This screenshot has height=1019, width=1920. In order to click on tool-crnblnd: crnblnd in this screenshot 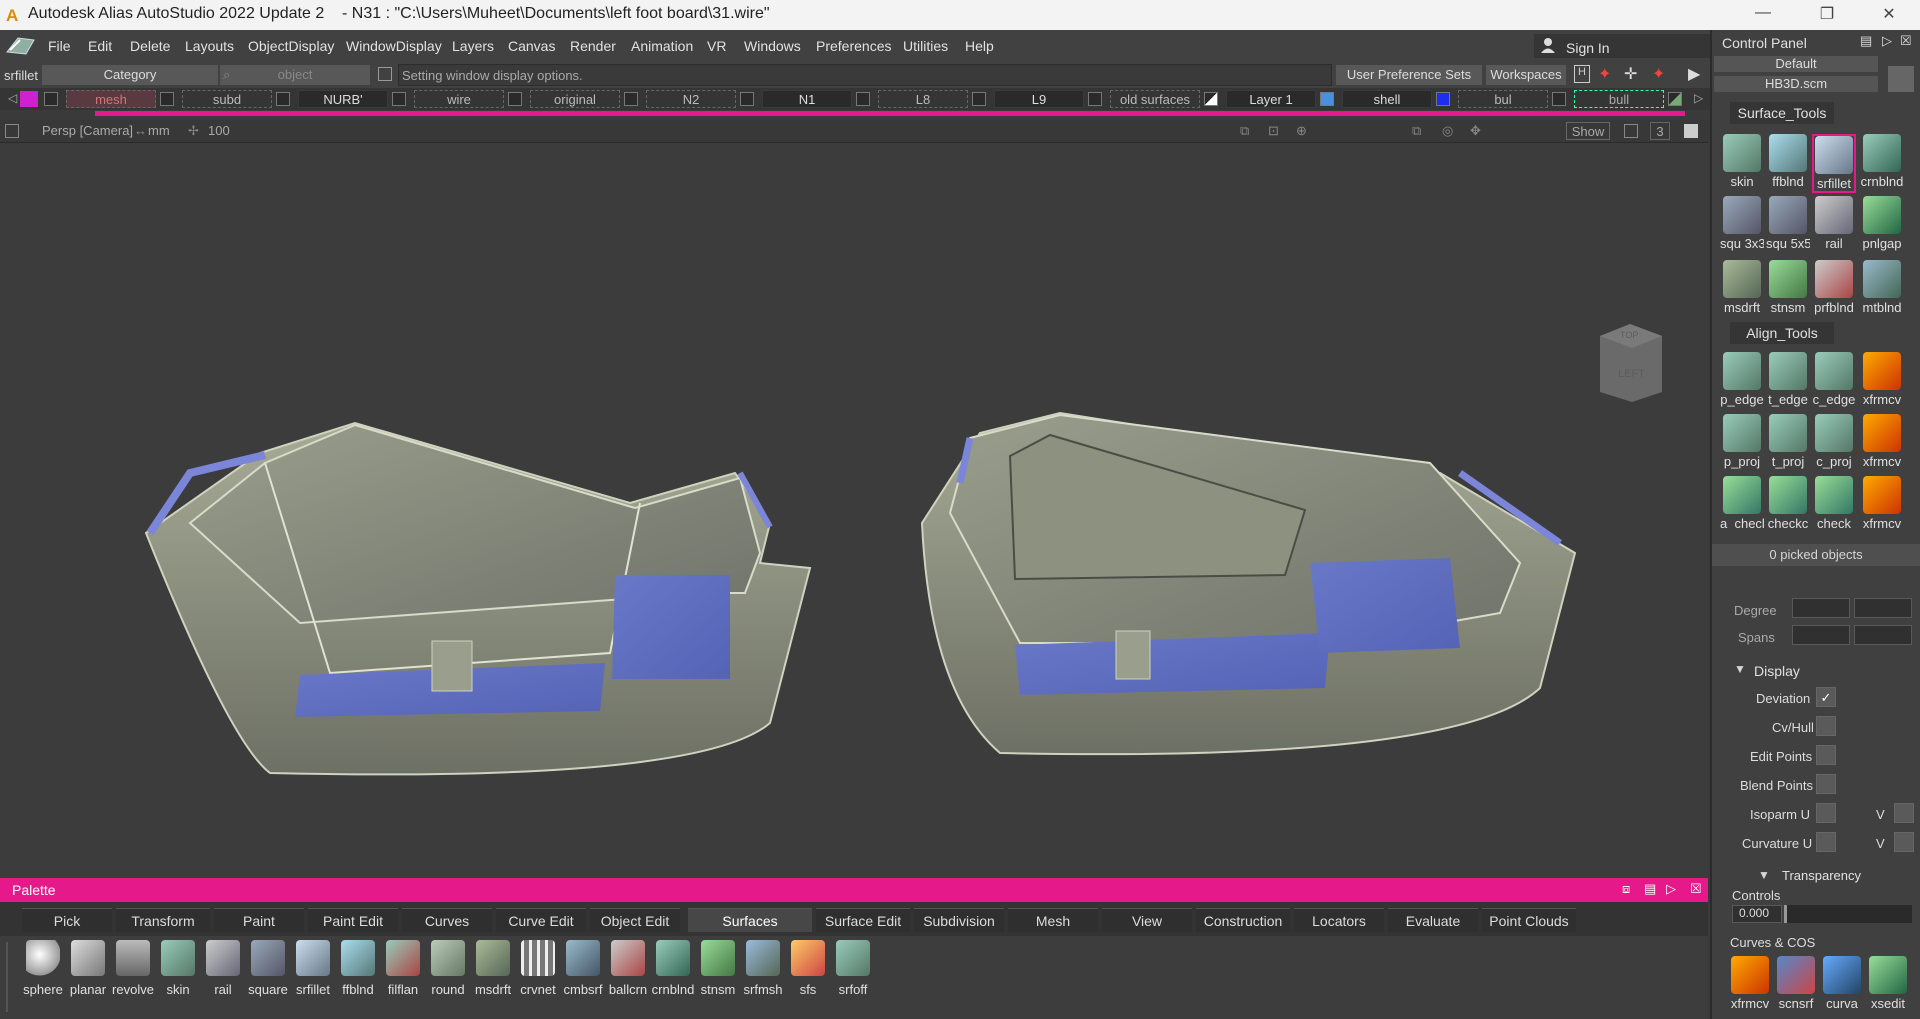, I will do `click(673, 966)`.